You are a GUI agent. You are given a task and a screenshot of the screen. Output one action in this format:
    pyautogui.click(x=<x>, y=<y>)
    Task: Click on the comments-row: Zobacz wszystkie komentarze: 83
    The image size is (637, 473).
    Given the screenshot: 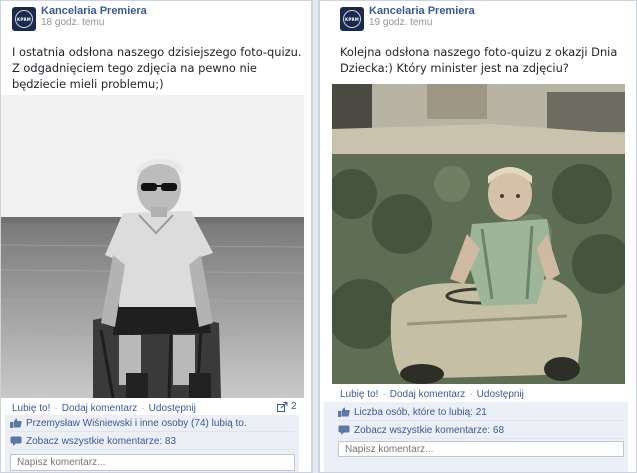 What is the action you would take?
    pyautogui.click(x=152, y=441)
    